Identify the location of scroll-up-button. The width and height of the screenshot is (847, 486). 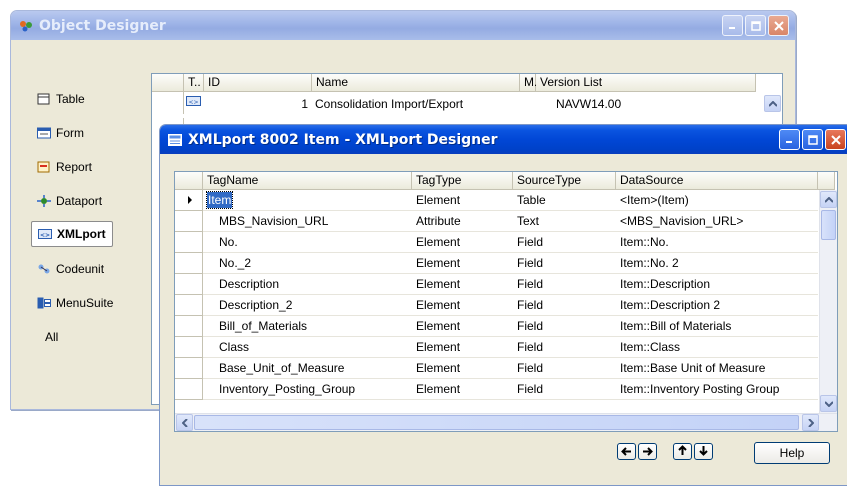
(828, 199).